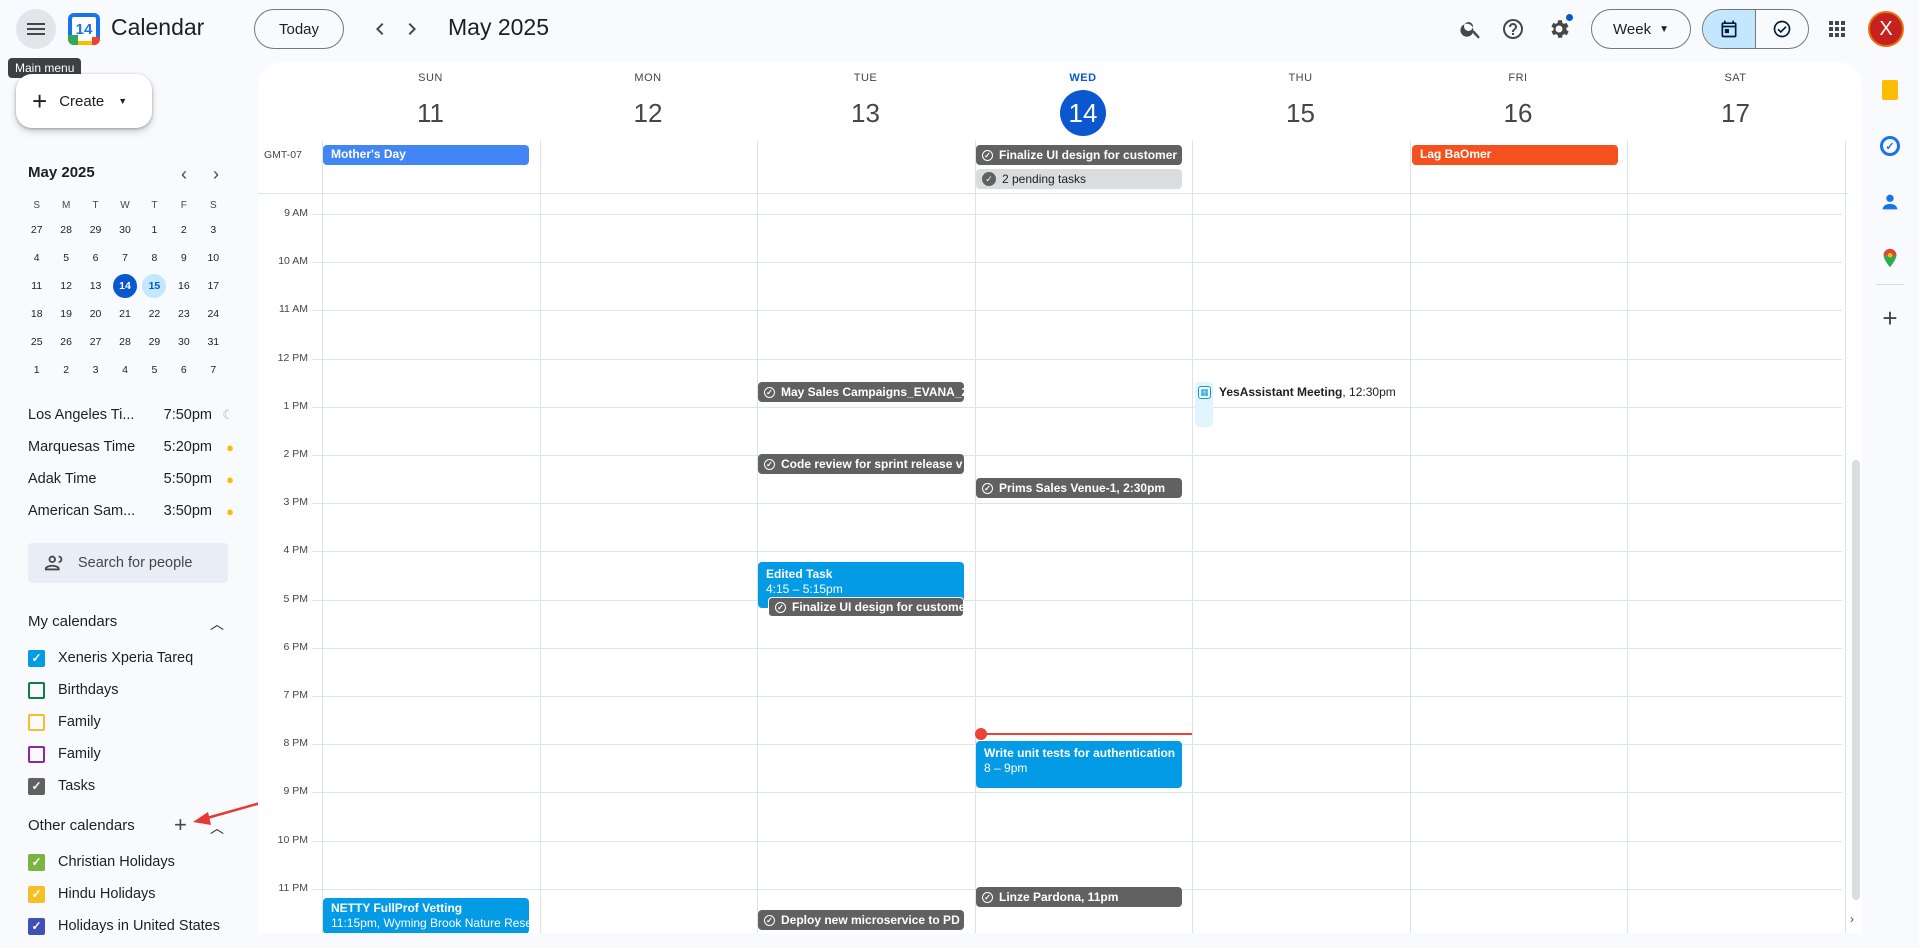  I want to click on mini-day: 31, so click(213, 342).